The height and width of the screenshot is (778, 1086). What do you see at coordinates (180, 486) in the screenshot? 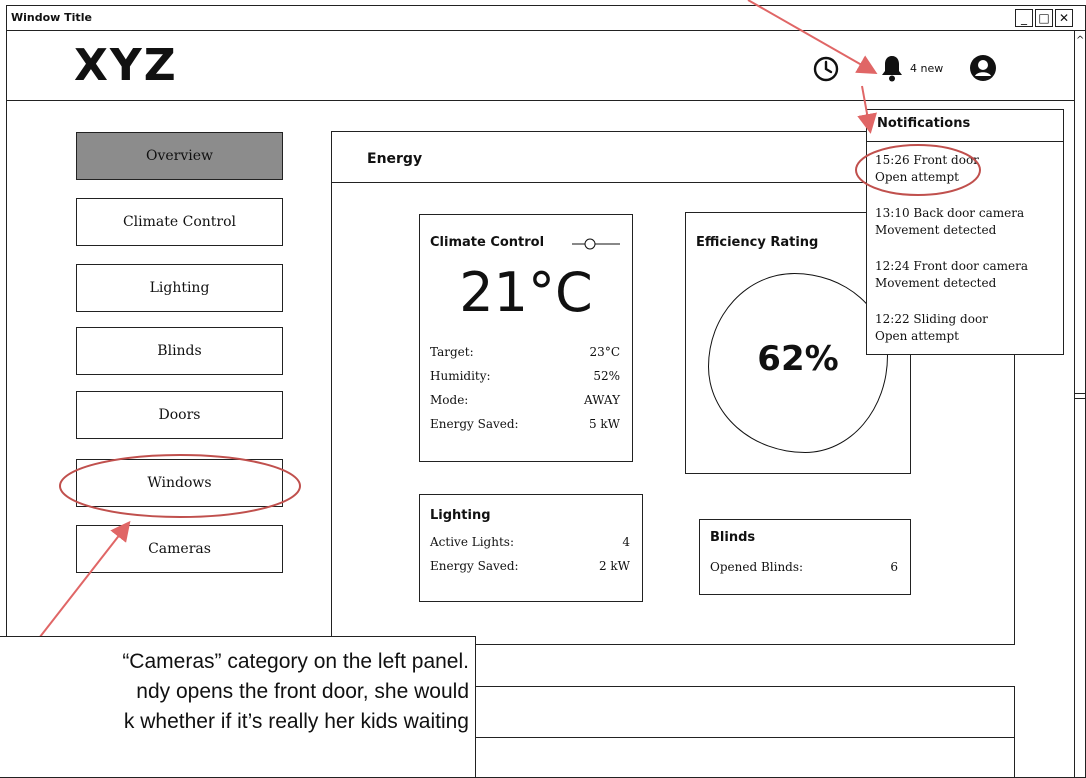
I see `windows-highlight` at bounding box center [180, 486].